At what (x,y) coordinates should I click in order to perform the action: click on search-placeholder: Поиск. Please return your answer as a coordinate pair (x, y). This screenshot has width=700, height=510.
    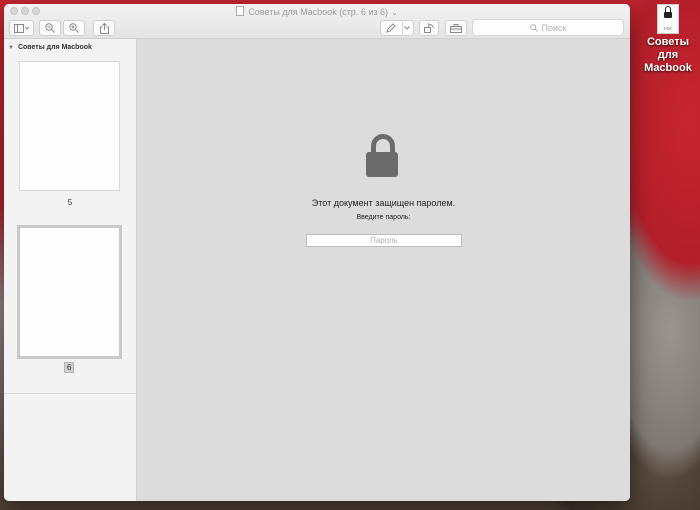
    Looking at the image, I should click on (554, 27).